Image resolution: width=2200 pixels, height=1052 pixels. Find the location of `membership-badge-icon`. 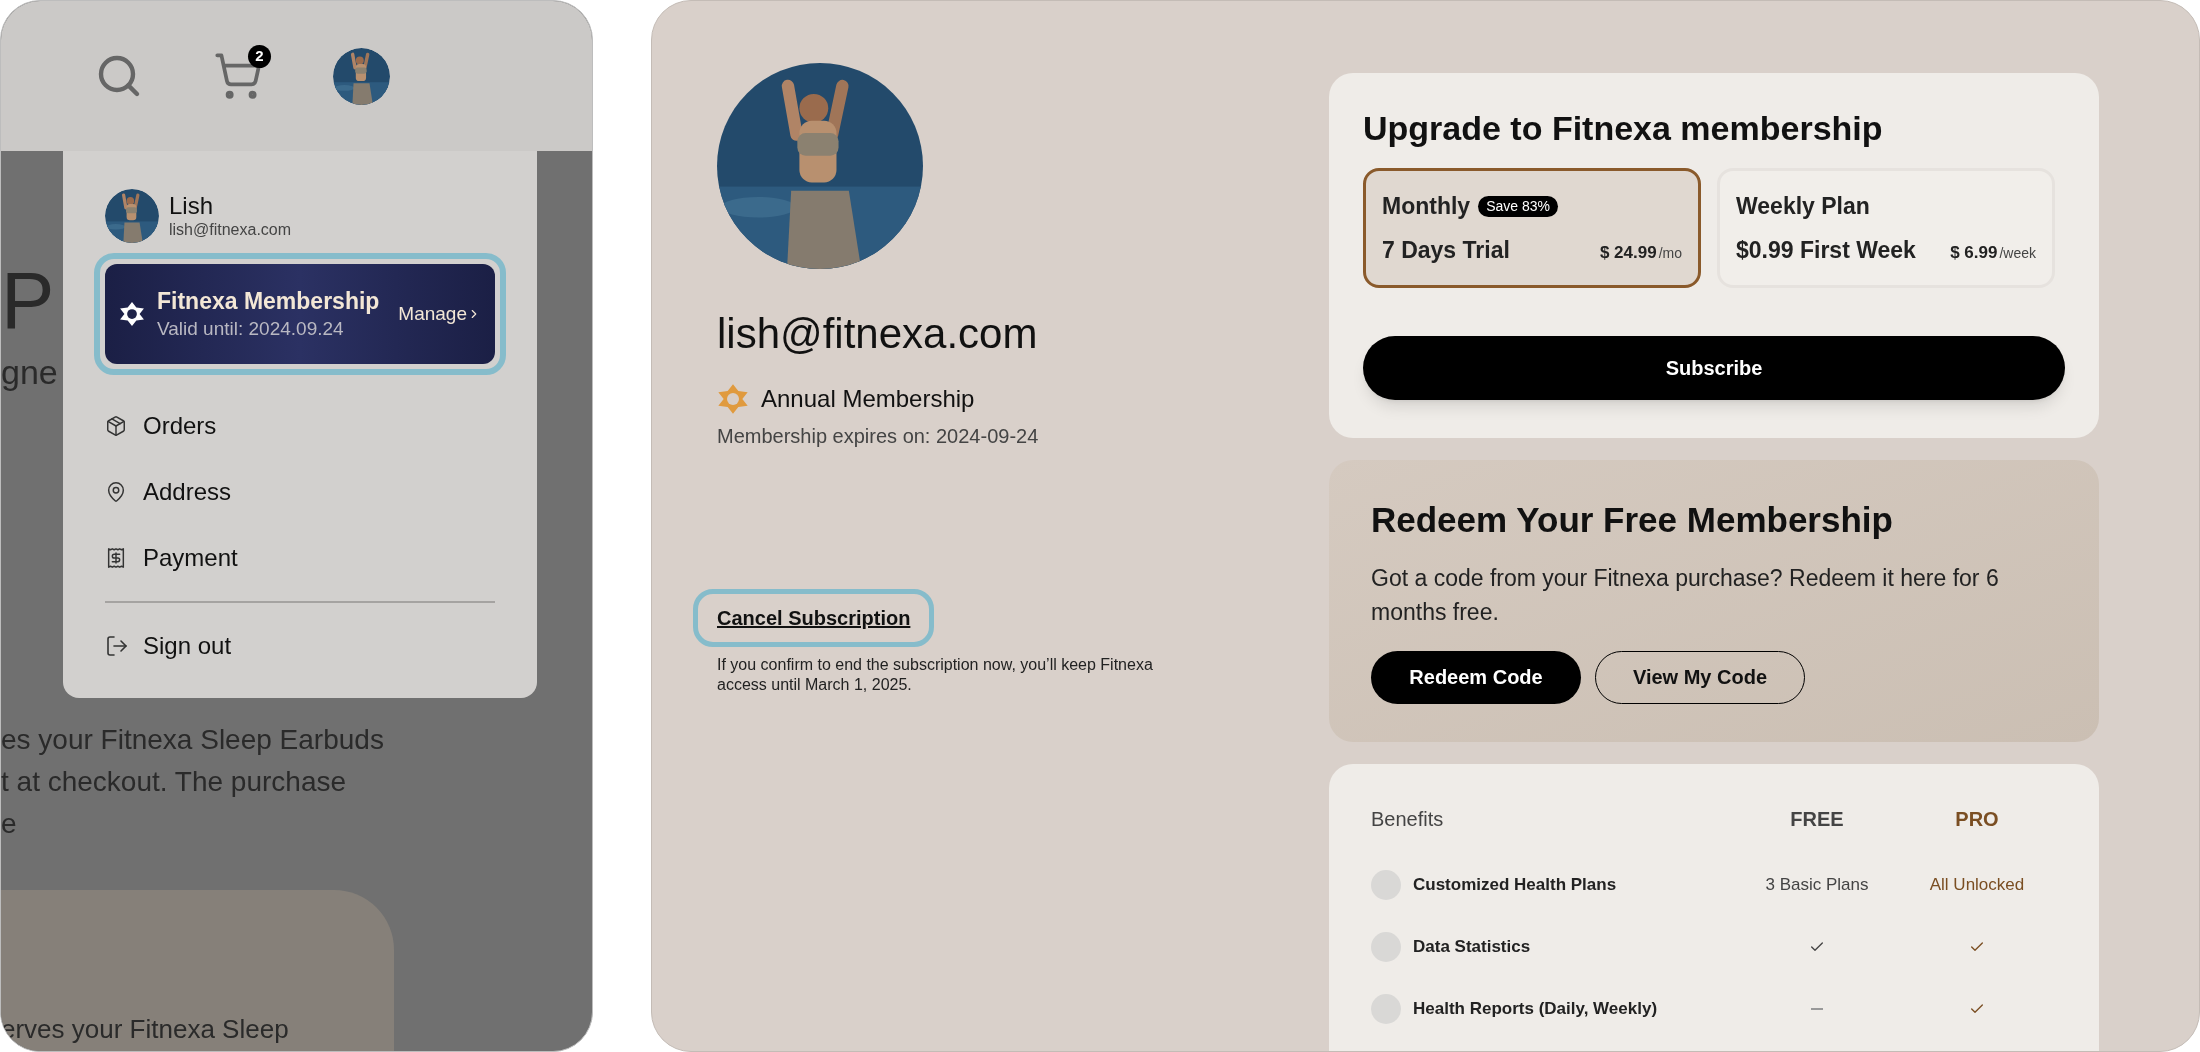

membership-badge-icon is located at coordinates (733, 399).